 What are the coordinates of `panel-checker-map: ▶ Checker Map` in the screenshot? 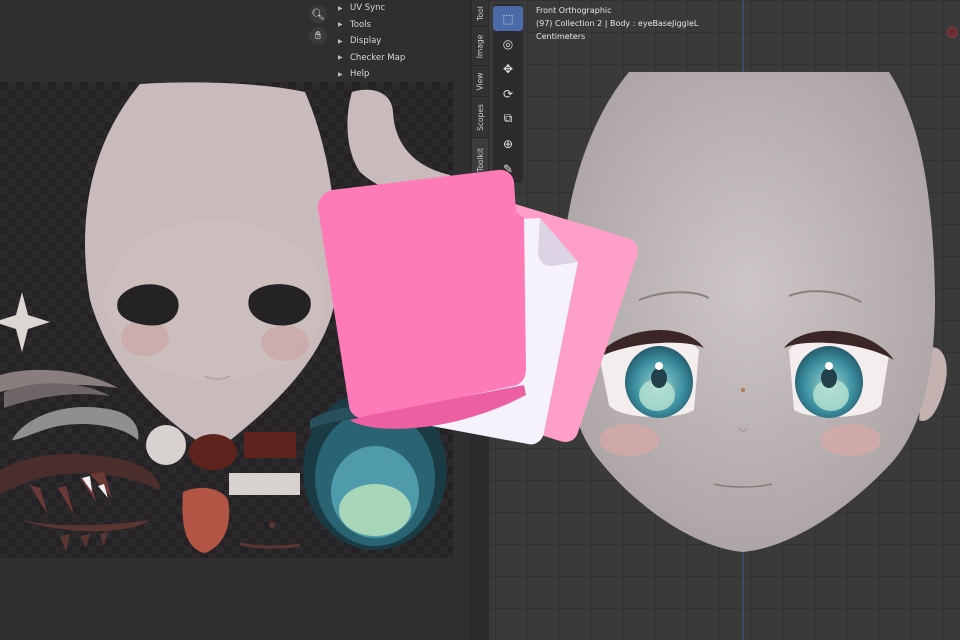 It's located at (403, 58).